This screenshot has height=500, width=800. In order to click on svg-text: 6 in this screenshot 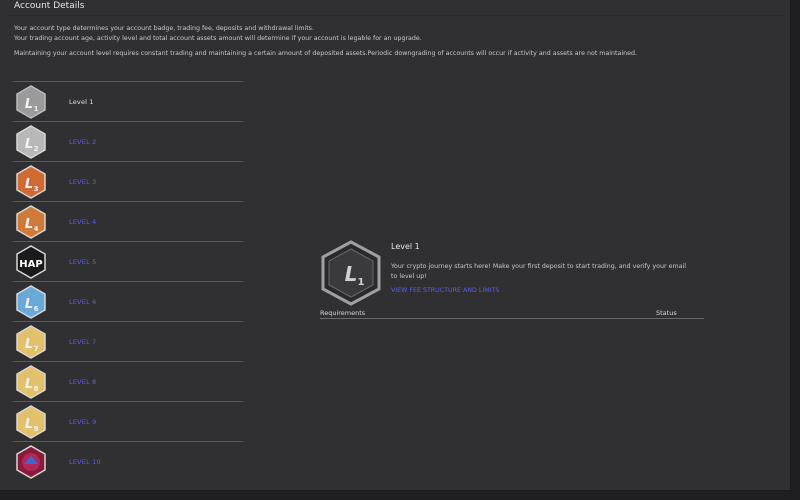, I will do `click(36, 309)`.